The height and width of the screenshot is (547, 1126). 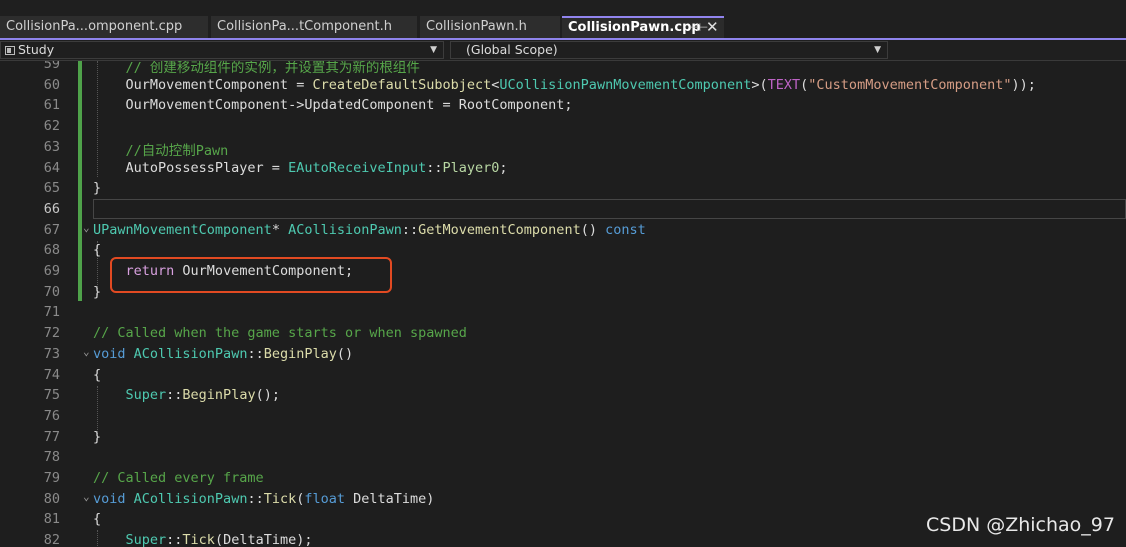 I want to click on line-number: 76, so click(x=51, y=415).